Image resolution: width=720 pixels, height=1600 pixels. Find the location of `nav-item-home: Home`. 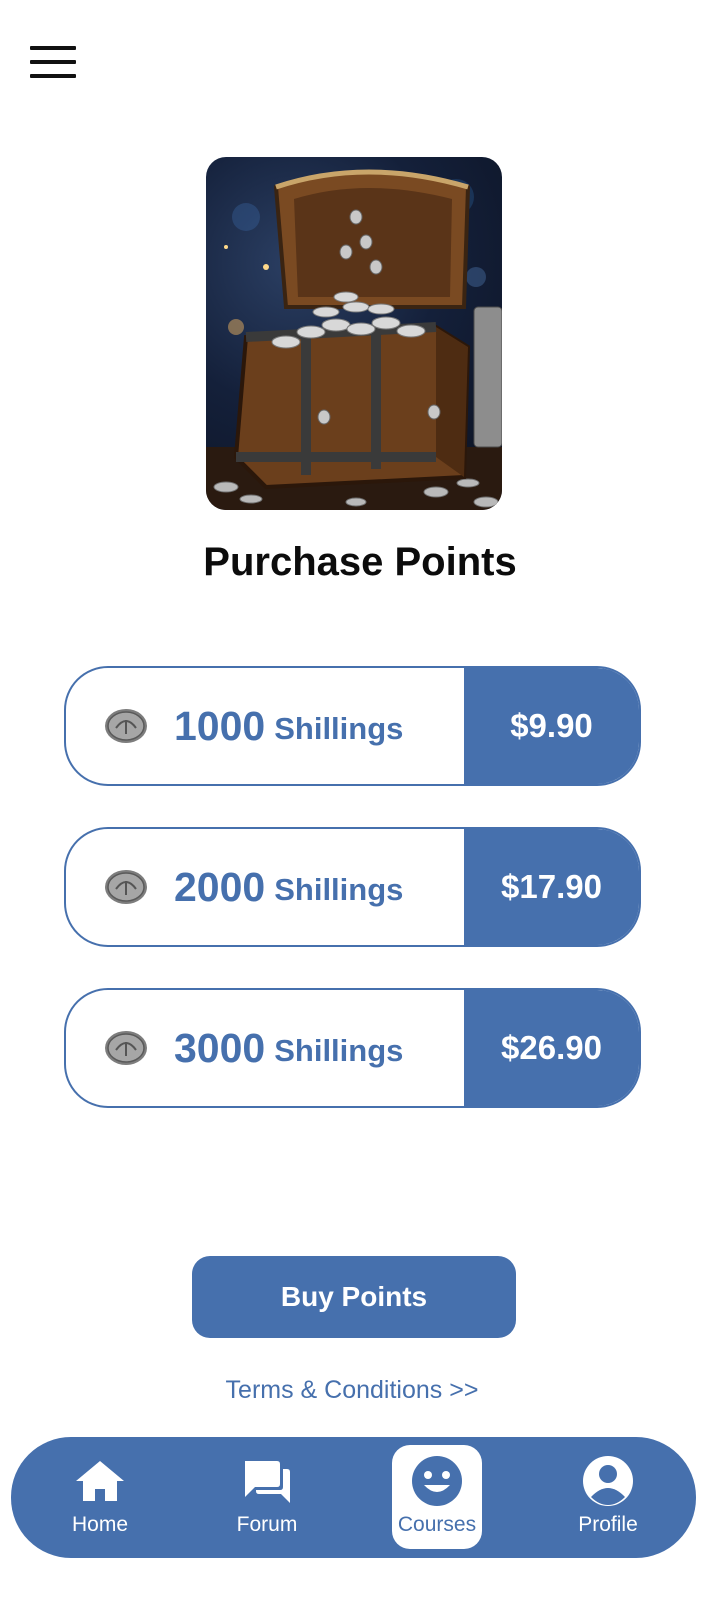

nav-item-home: Home is located at coordinates (100, 1497).